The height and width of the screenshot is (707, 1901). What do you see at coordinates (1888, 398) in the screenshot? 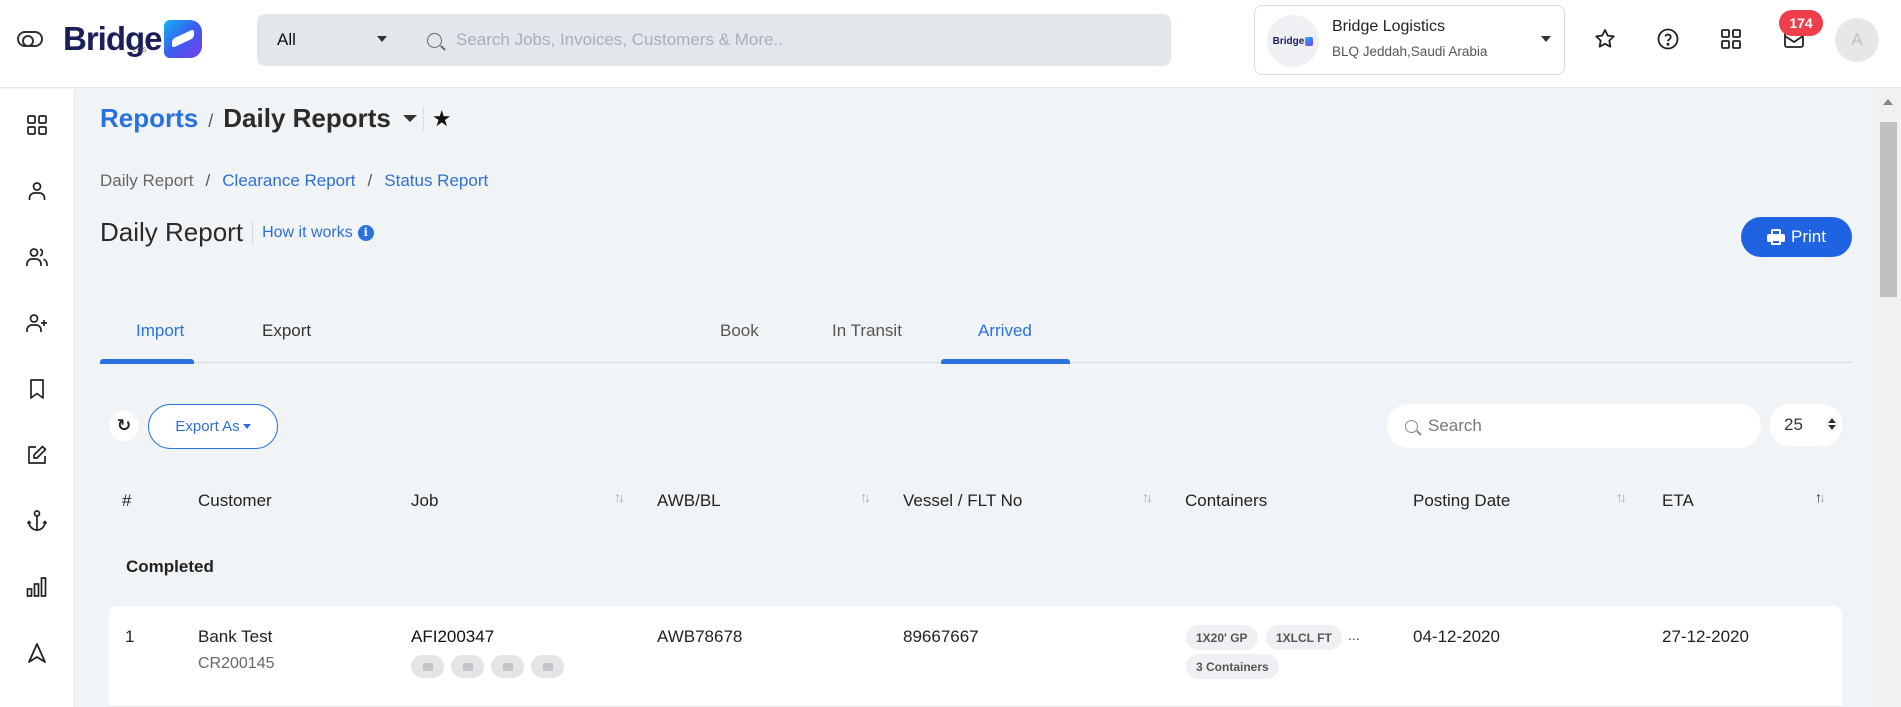
I see `page-scrollbar` at bounding box center [1888, 398].